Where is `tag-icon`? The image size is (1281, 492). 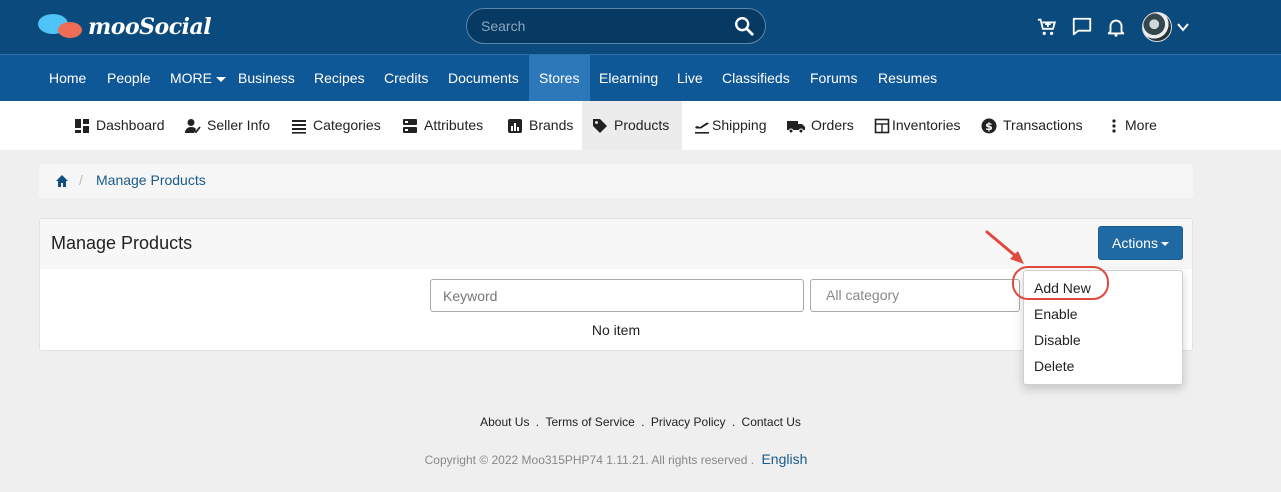 tag-icon is located at coordinates (600, 125).